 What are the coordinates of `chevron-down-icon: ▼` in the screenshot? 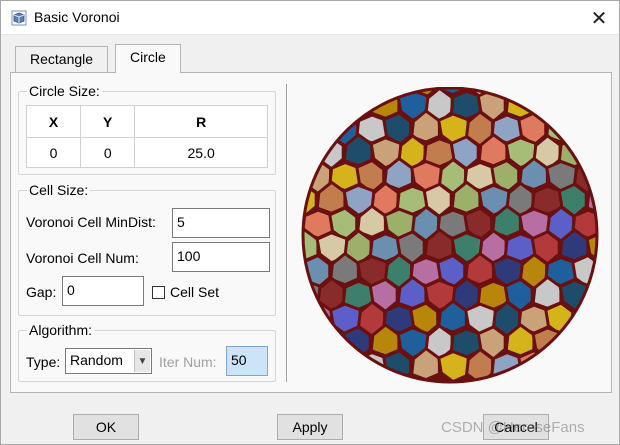 It's located at (142, 361).